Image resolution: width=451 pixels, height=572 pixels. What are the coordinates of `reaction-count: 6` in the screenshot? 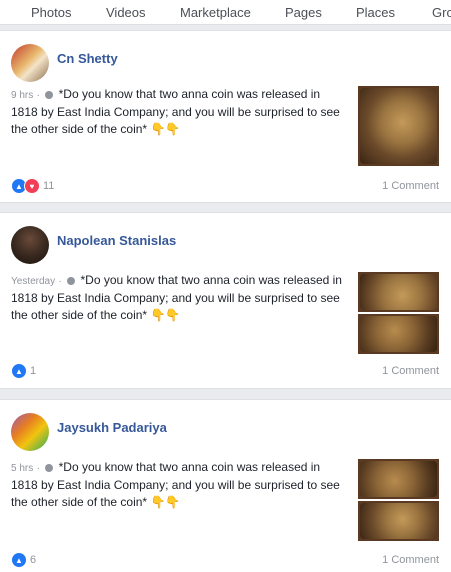 It's located at (33, 560).